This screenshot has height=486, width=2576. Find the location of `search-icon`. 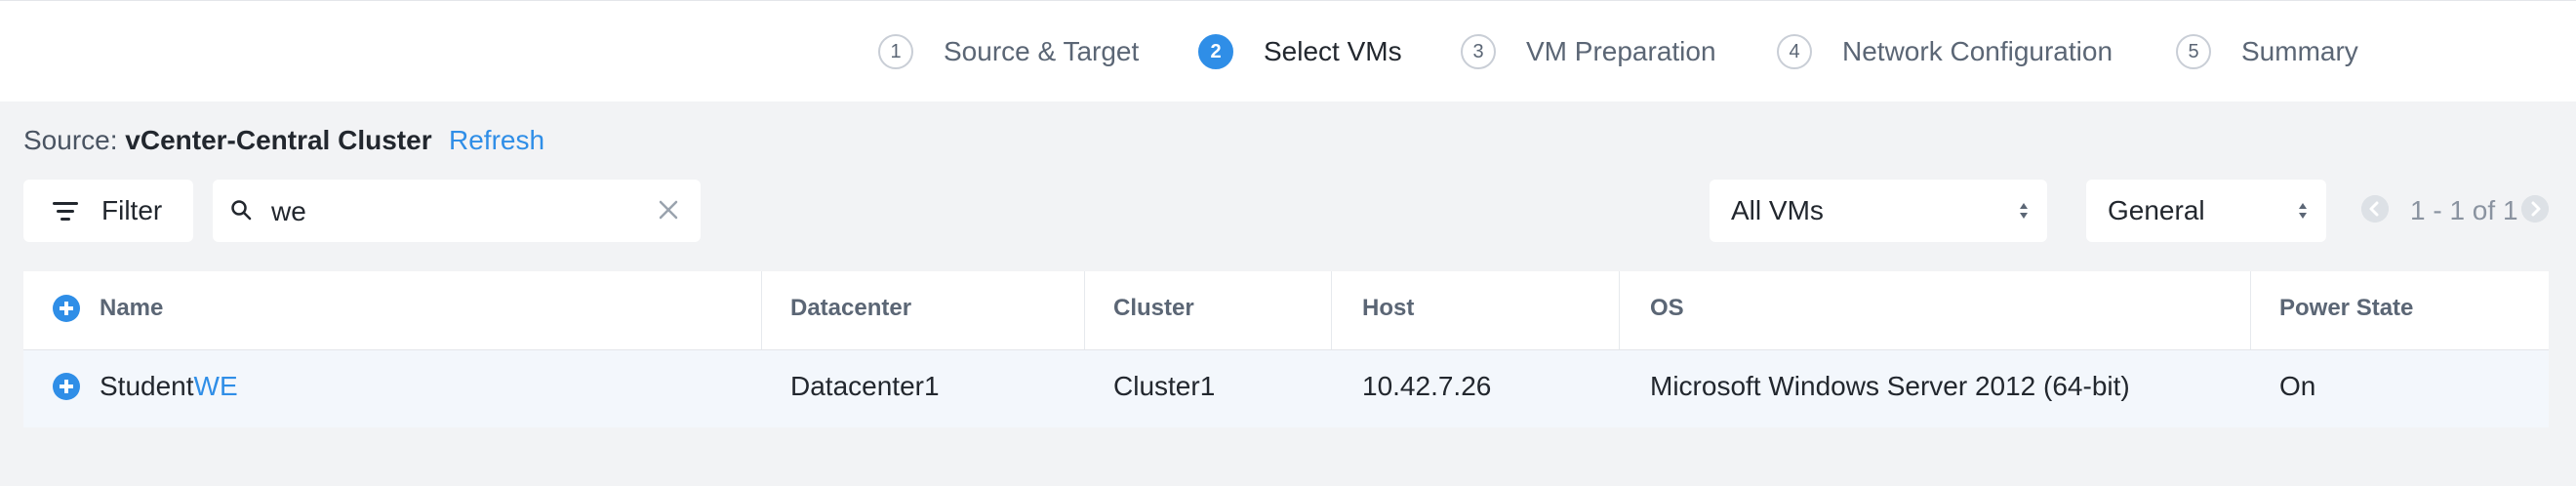

search-icon is located at coordinates (241, 211).